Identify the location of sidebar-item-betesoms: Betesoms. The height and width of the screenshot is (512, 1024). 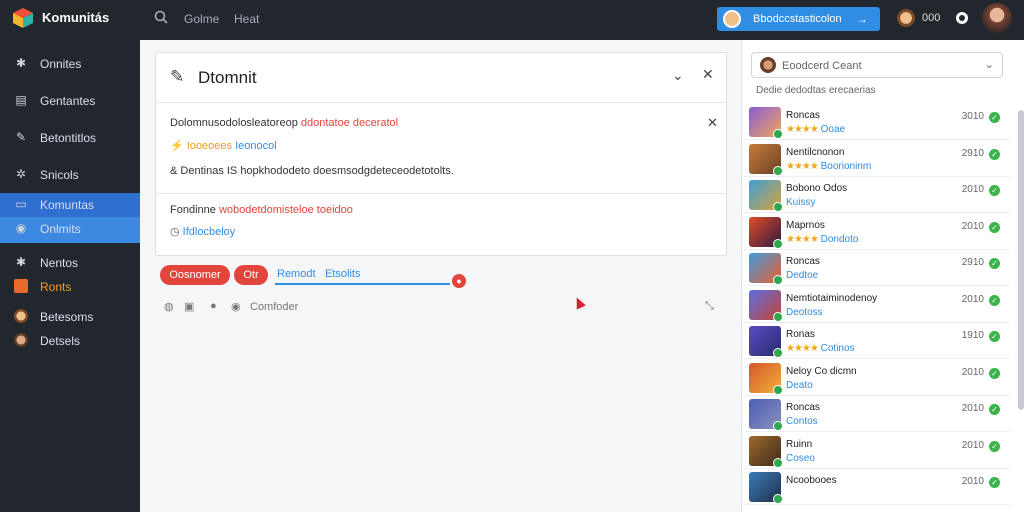
(70, 317).